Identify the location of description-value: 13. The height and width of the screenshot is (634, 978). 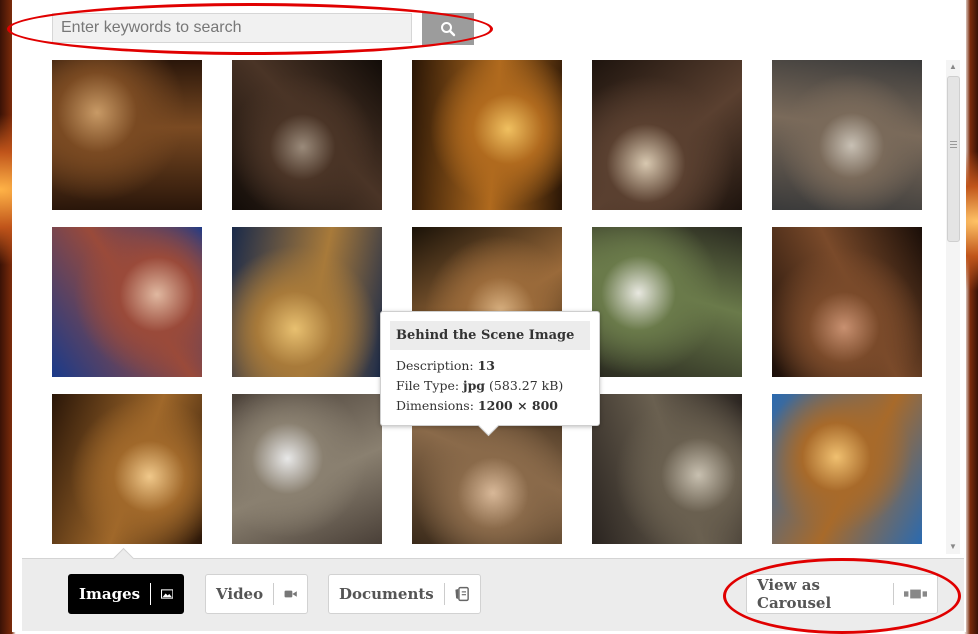
(486, 365).